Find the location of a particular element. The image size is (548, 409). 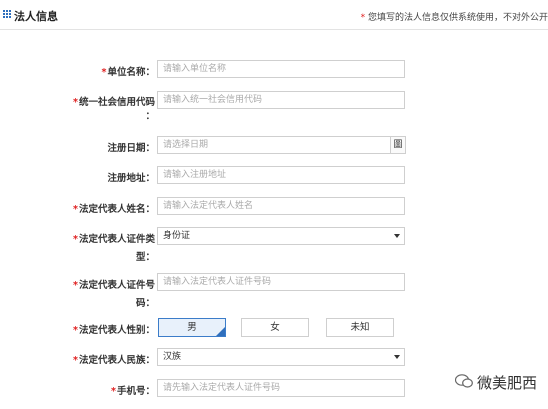

gender-option-unknown-label: 未知 is located at coordinates (360, 327).